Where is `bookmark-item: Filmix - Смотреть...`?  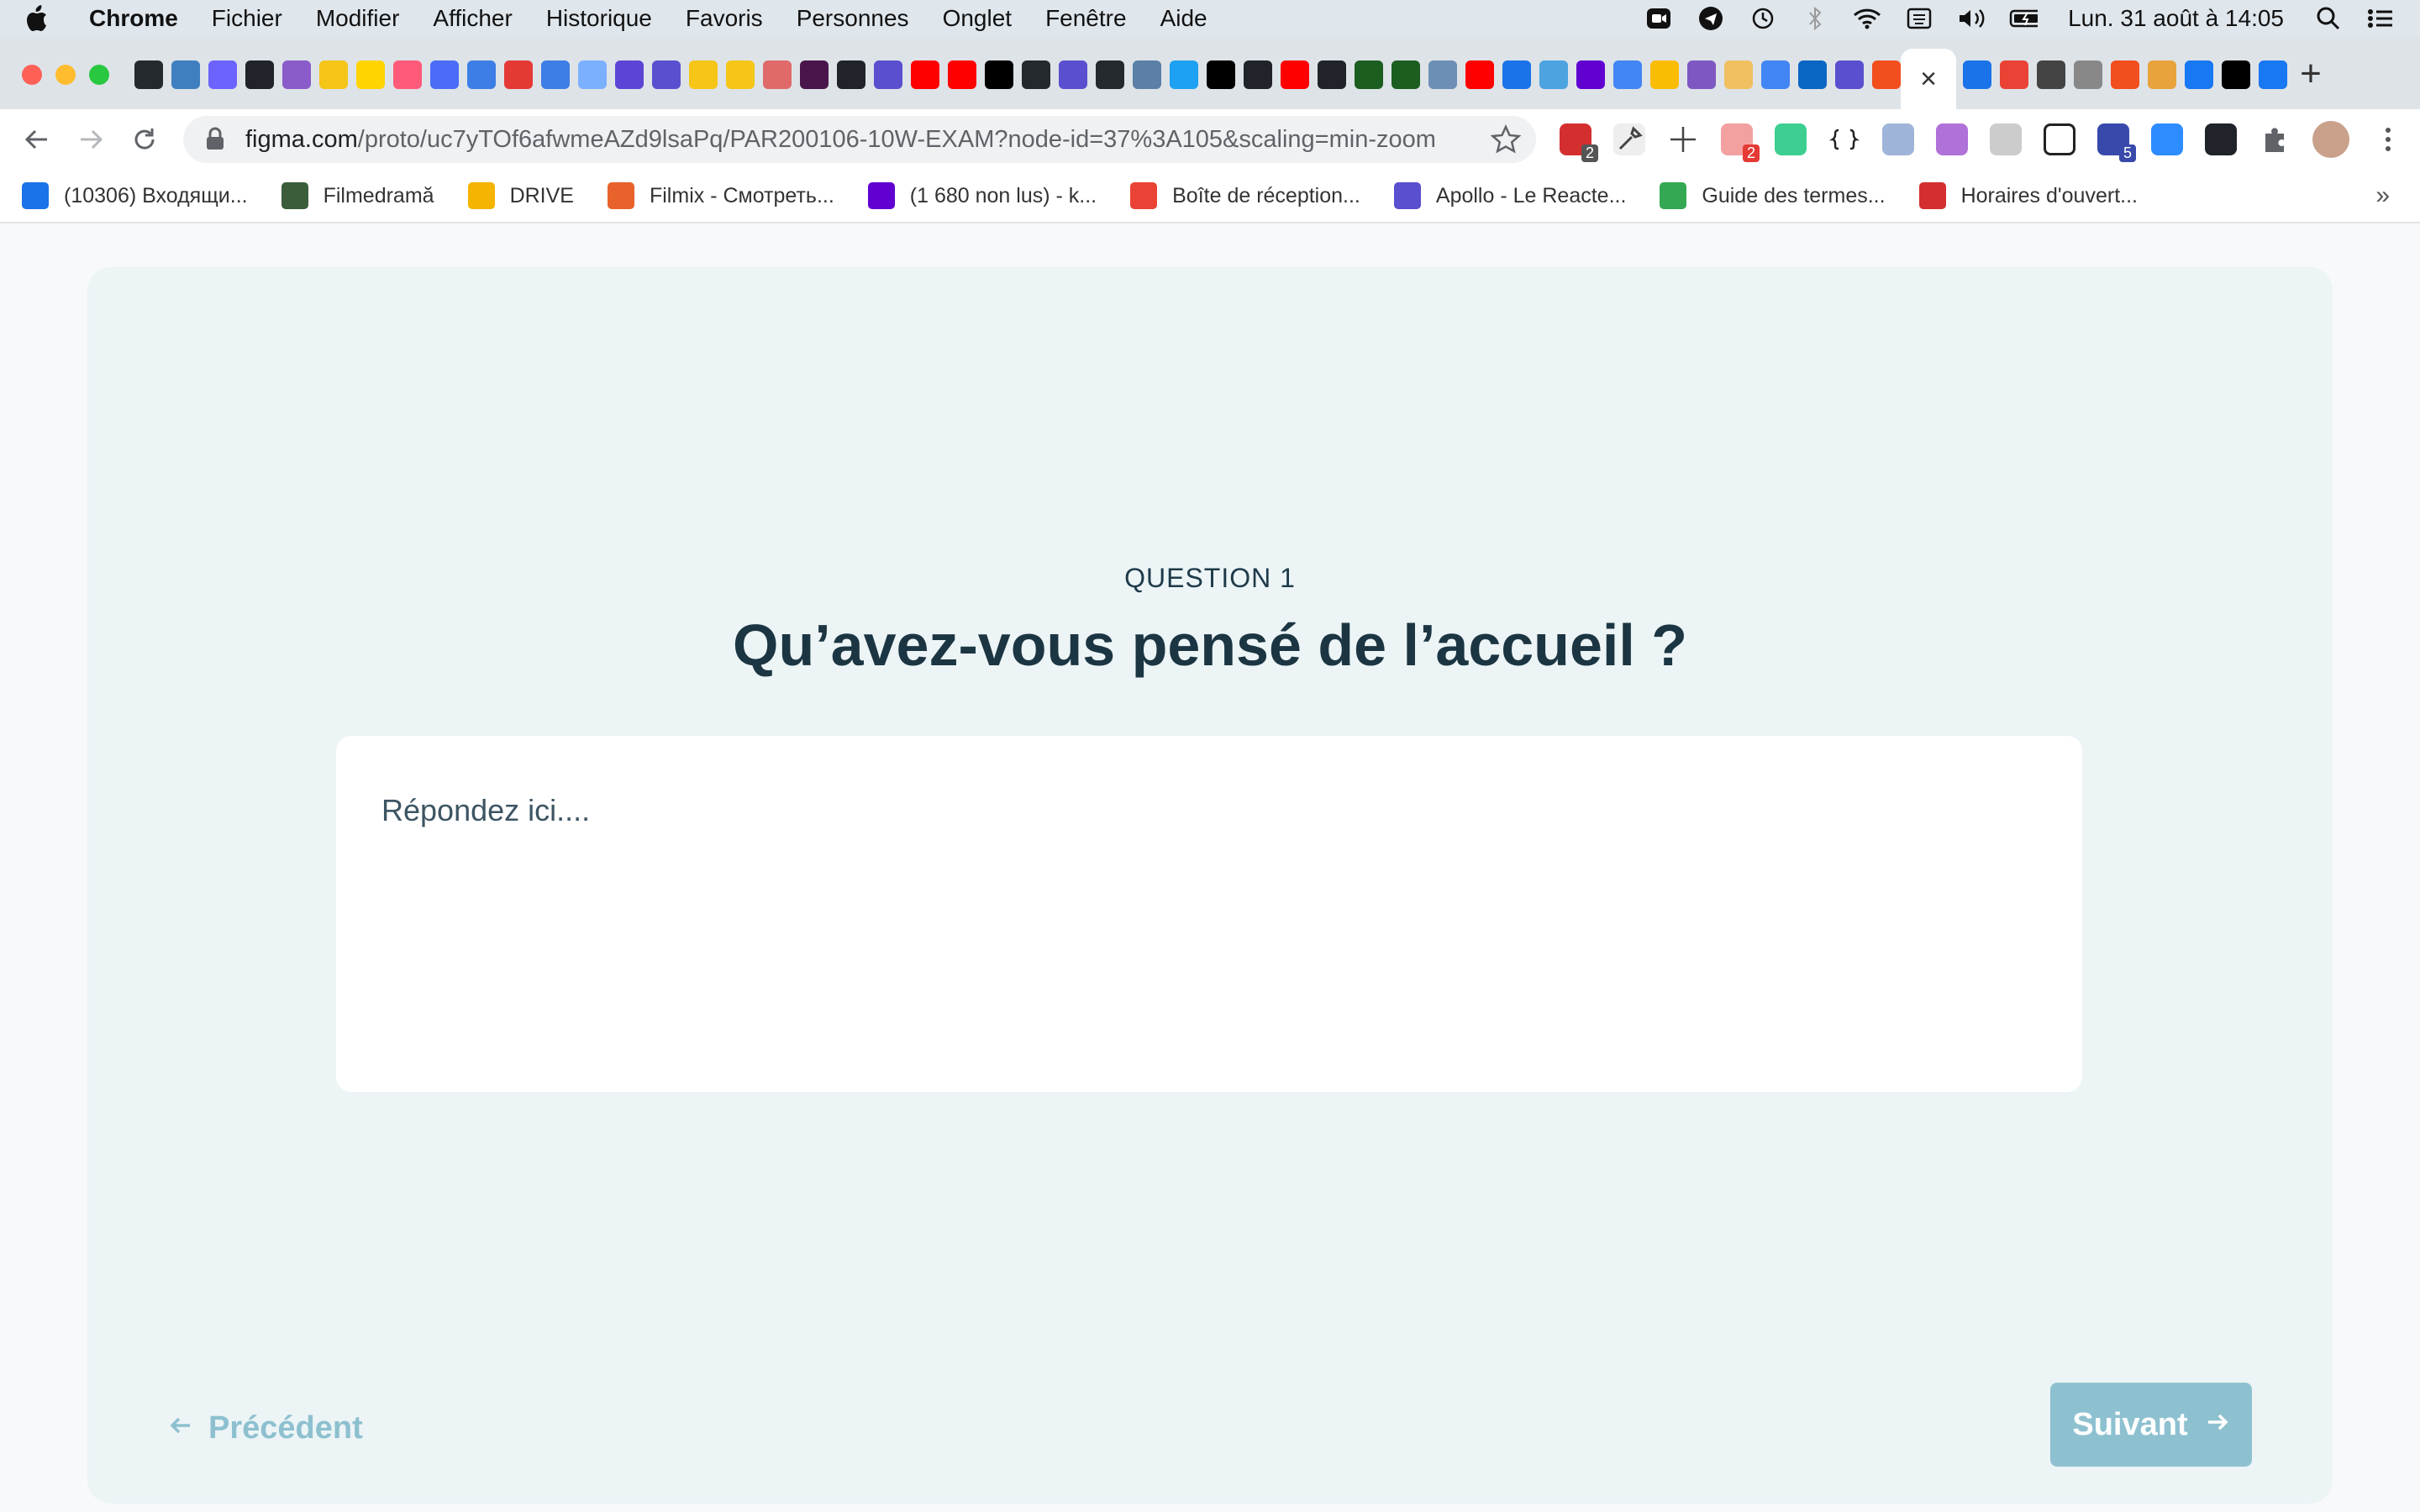 bookmark-item: Filmix - Смотреть... is located at coordinates (720, 195).